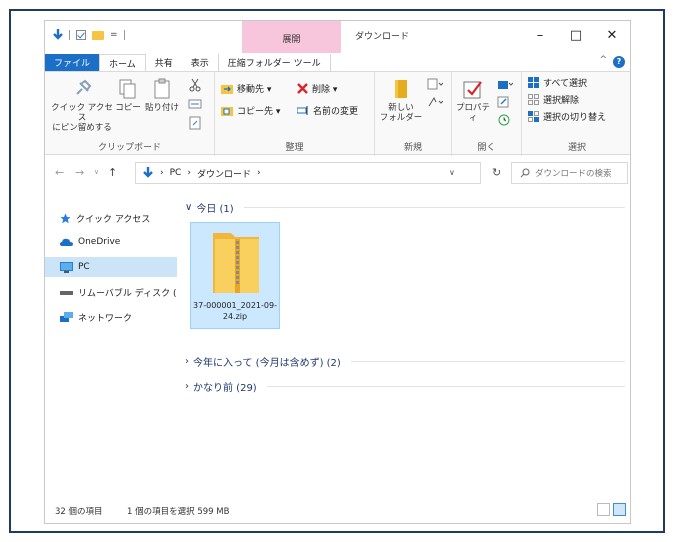 This screenshot has height=542, width=674. Describe the element at coordinates (294, 148) in the screenshot. I see `organize-group-label: 整理` at that location.